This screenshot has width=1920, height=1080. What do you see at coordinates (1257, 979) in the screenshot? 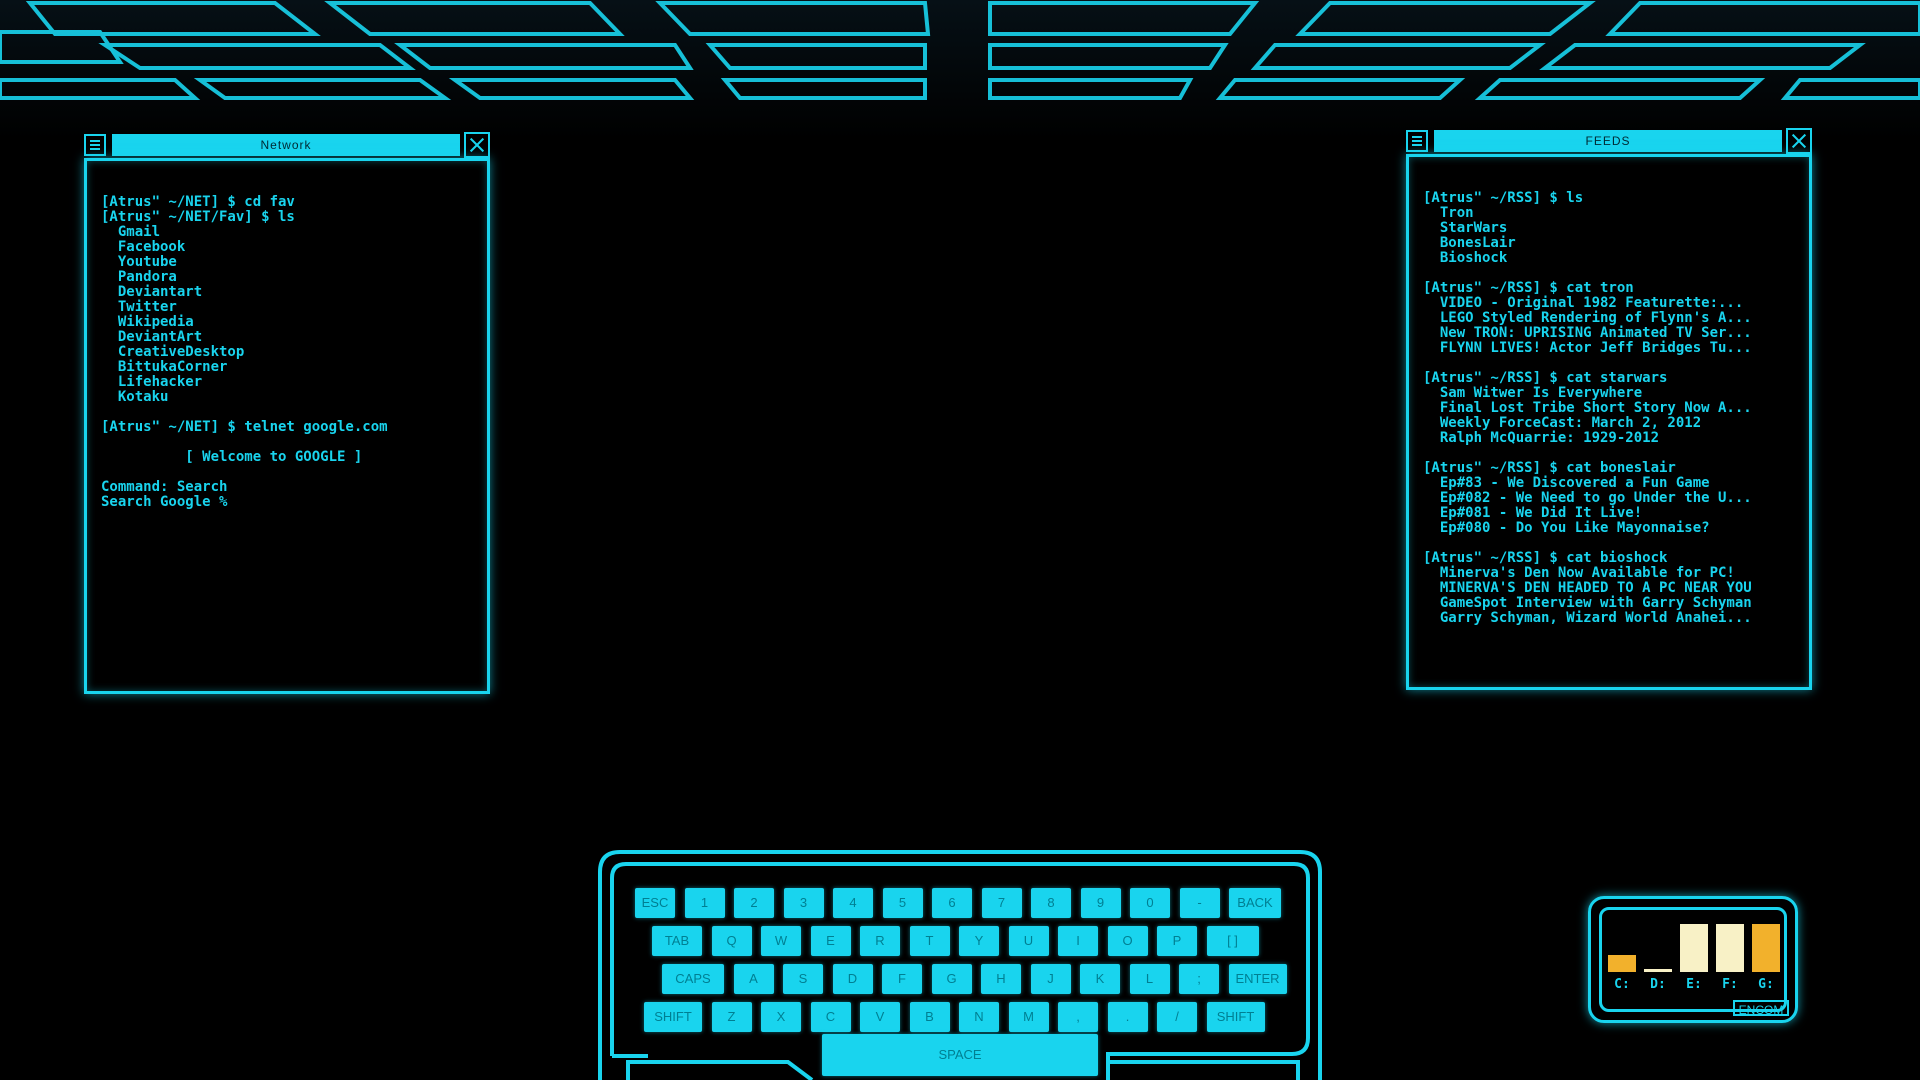
I see `key-enter: ENTER` at bounding box center [1257, 979].